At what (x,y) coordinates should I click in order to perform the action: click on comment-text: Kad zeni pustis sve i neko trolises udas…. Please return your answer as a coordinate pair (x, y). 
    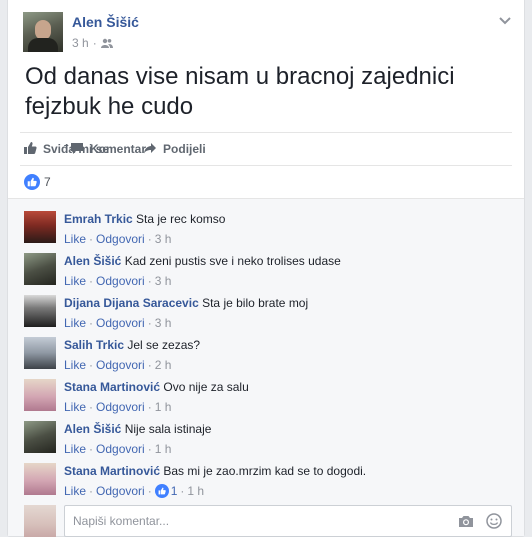
    Looking at the image, I should click on (232, 261).